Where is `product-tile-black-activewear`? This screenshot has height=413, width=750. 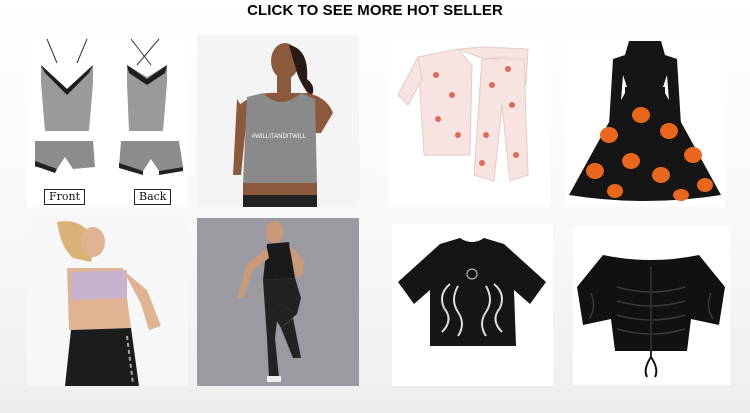 product-tile-black-activewear is located at coordinates (278, 302).